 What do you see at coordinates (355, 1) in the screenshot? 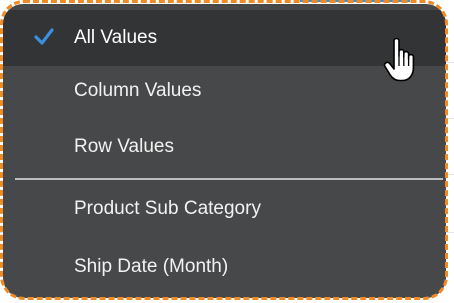
I see `background-accent-line` at bounding box center [355, 1].